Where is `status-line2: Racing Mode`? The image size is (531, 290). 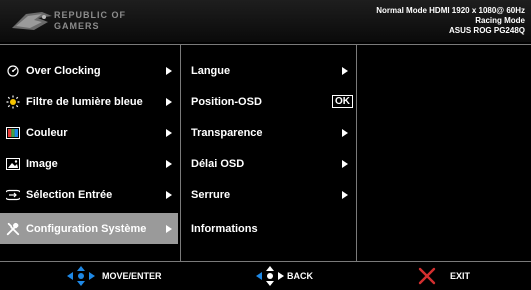 status-line2: Racing Mode is located at coordinates (500, 20).